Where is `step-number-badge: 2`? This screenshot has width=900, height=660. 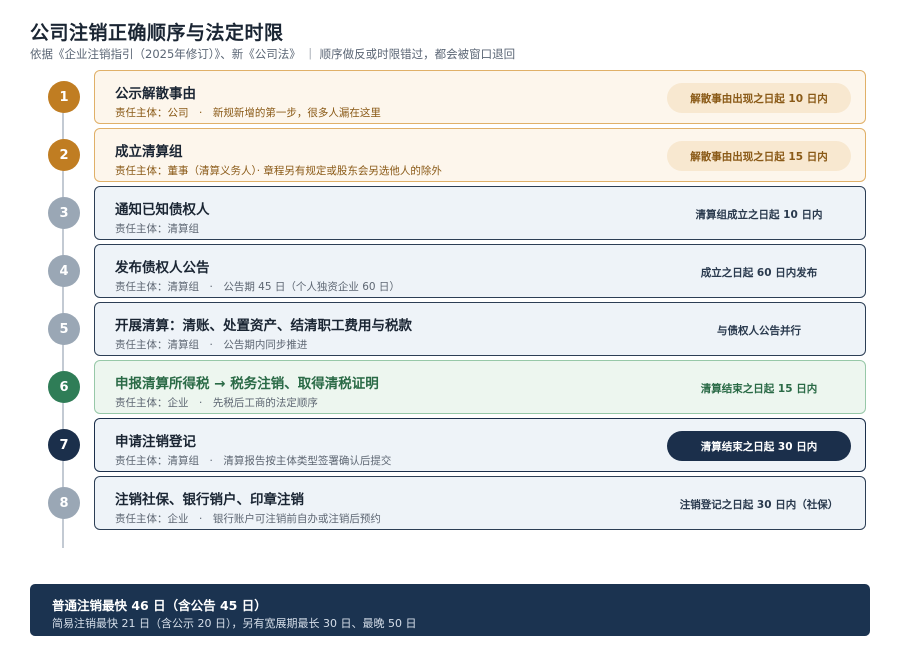 step-number-badge: 2 is located at coordinates (64, 155).